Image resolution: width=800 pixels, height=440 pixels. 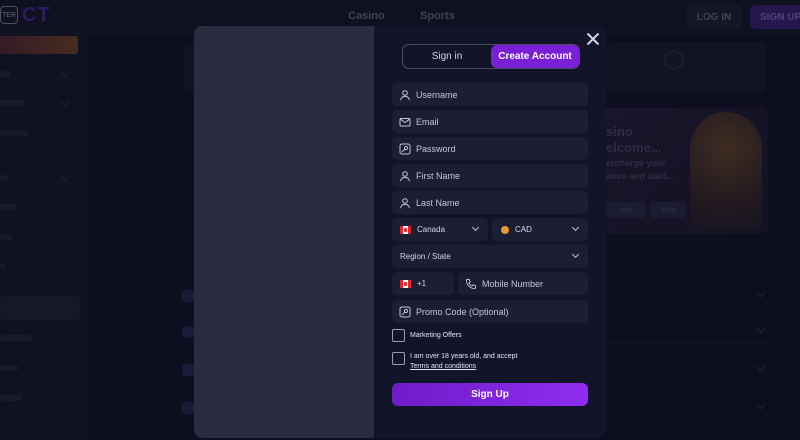 What do you see at coordinates (593, 39) in the screenshot?
I see `close-icon` at bounding box center [593, 39].